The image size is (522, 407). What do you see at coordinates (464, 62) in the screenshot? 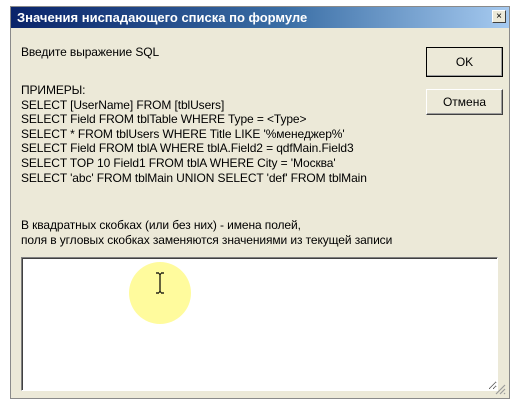
I see `ok-button: OK` at bounding box center [464, 62].